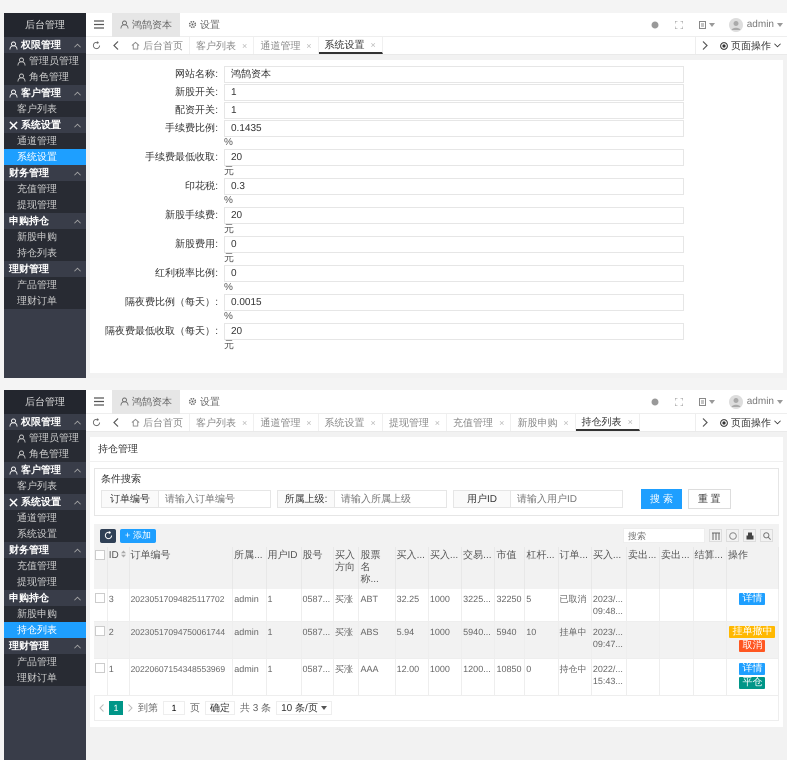 This screenshot has width=787, height=760. What do you see at coordinates (220, 708) in the screenshot?
I see `confirm-button: 确定` at bounding box center [220, 708].